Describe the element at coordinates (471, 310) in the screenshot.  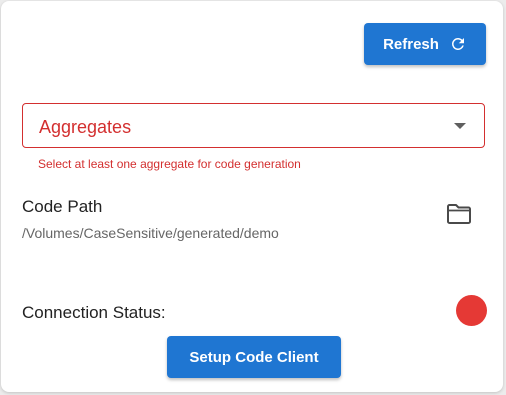
I see `connection-status-indicator` at that location.